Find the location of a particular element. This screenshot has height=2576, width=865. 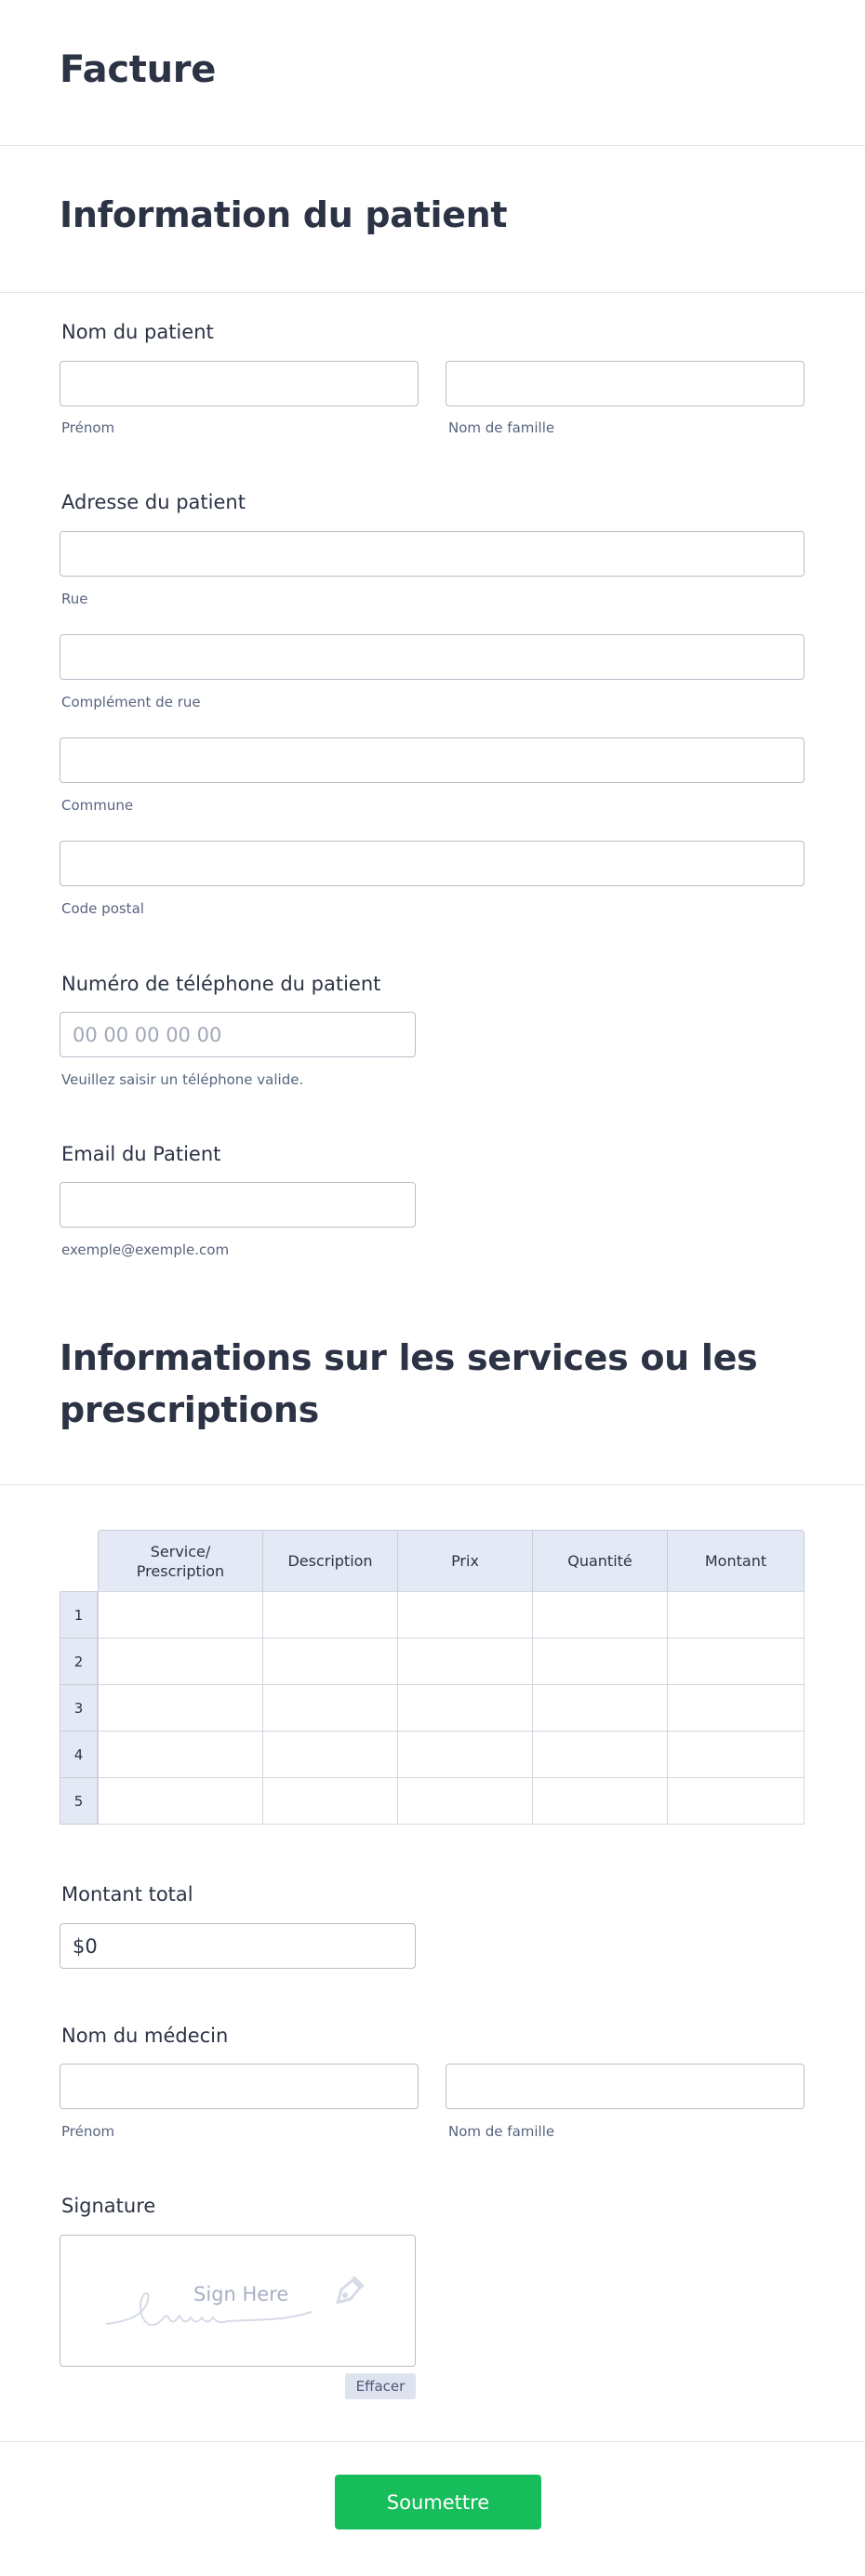

doctor-last-name-input is located at coordinates (625, 2086).